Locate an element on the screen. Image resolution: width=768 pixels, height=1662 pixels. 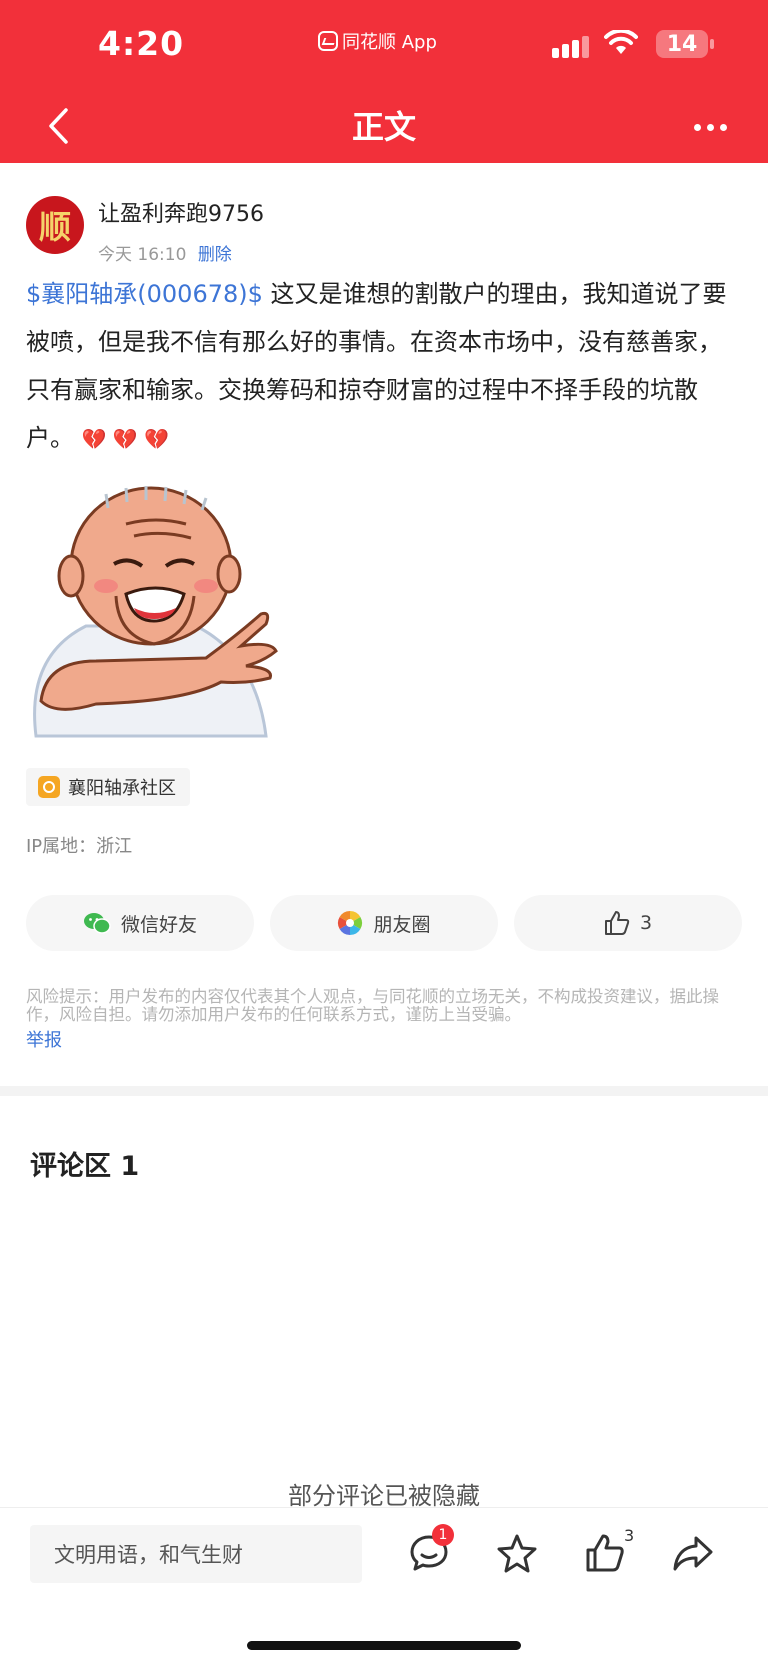
comments-title: 评论区 1 is located at coordinates (85, 1166).